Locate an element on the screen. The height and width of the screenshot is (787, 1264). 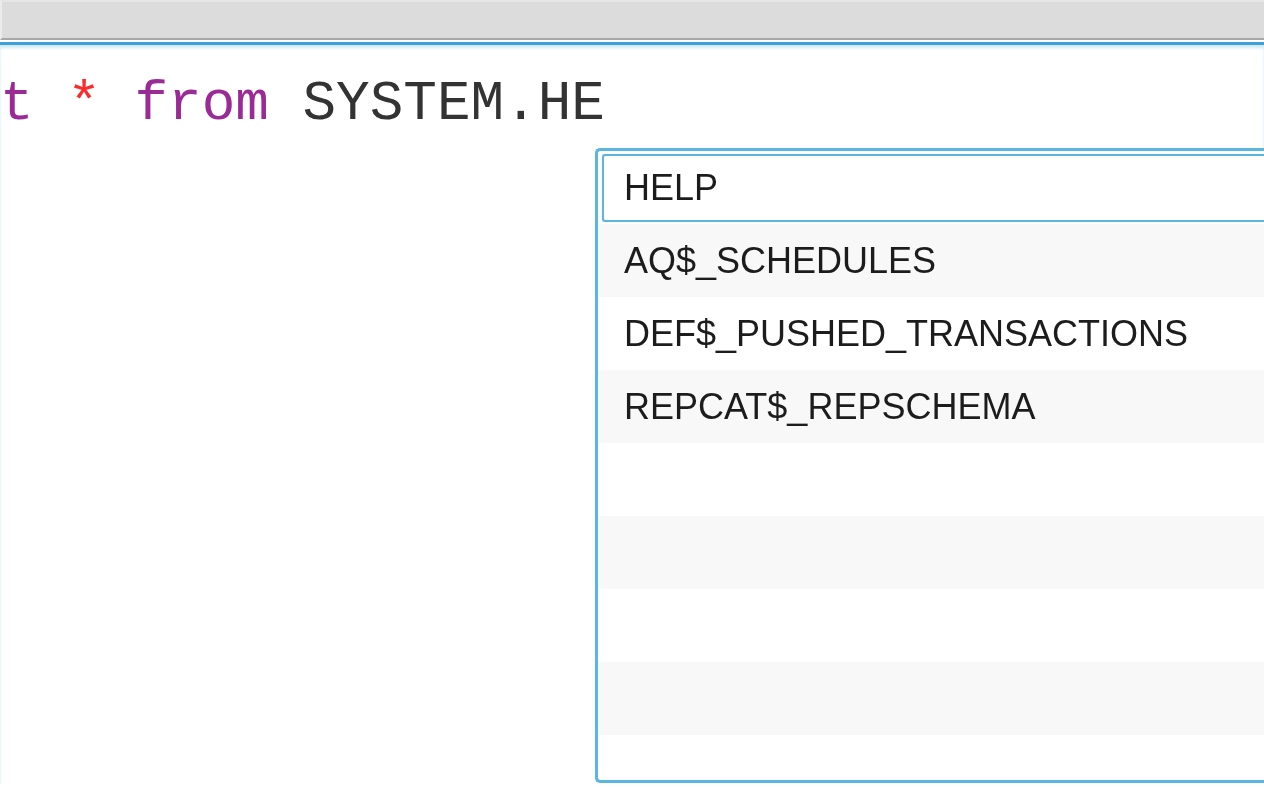
autocomplete-item: AQ$_SCHEDULES is located at coordinates (931, 260).